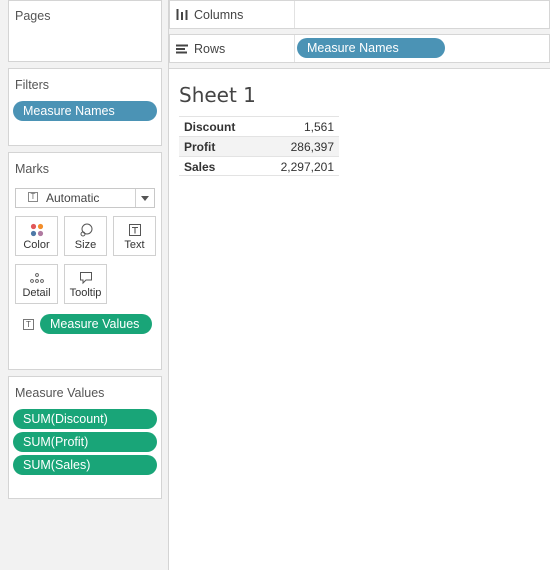 Image resolution: width=550 pixels, height=570 pixels. I want to click on text-icon, so click(134, 230).